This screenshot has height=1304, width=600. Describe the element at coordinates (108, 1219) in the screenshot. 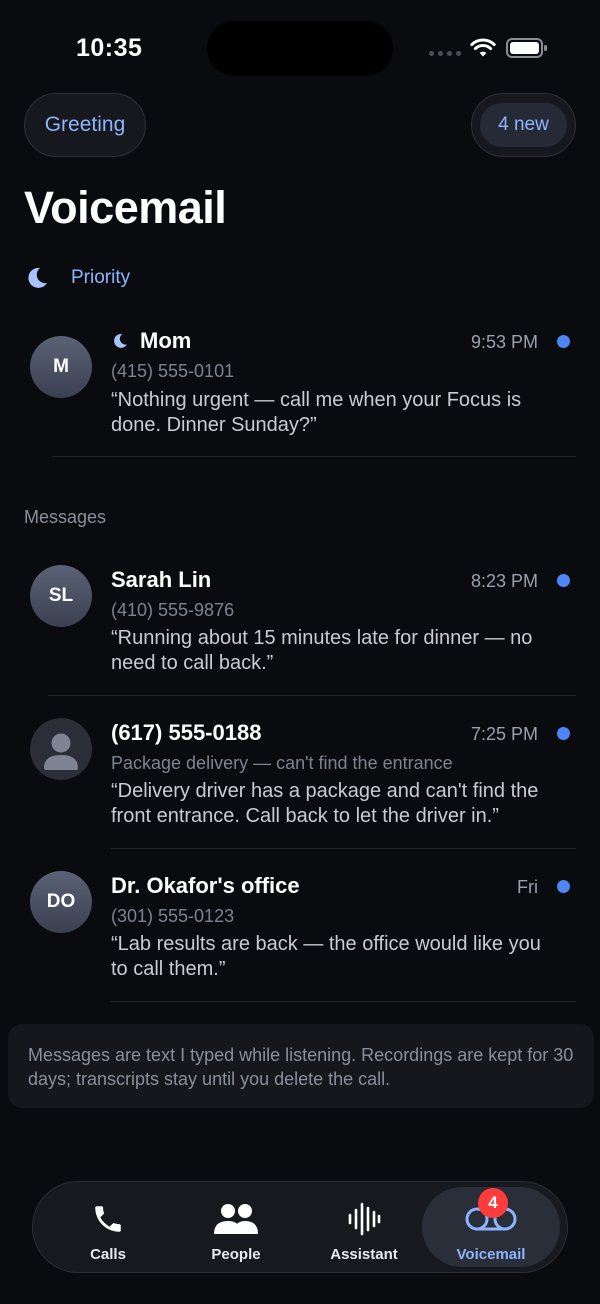

I see `phone-icon` at that location.